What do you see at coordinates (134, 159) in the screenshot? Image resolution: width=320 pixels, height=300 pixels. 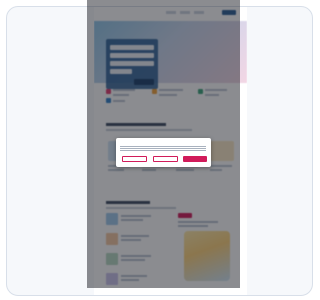 I see `cookie-settings-button` at bounding box center [134, 159].